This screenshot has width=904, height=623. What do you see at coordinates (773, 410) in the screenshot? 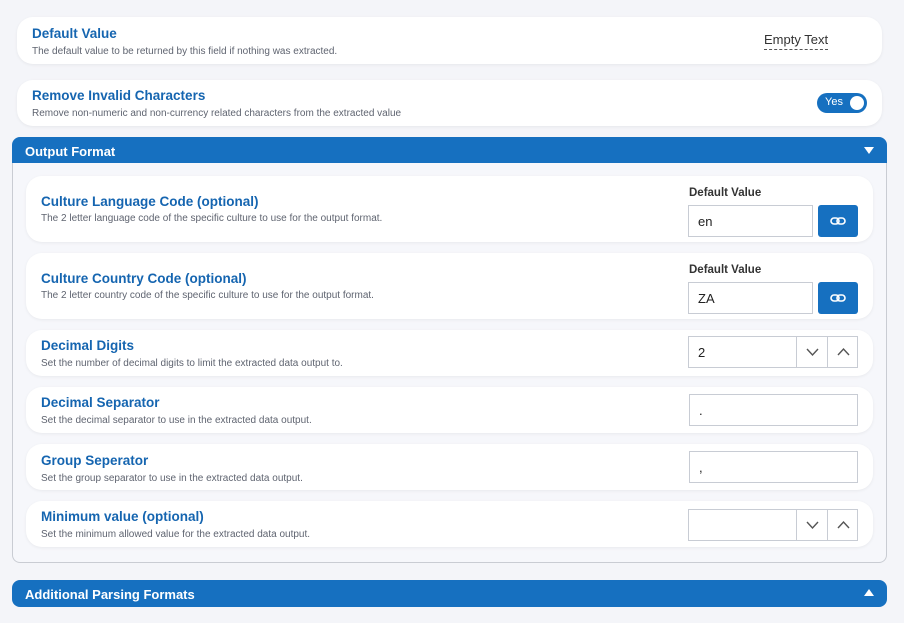
I see `decimal-separator-input` at bounding box center [773, 410].